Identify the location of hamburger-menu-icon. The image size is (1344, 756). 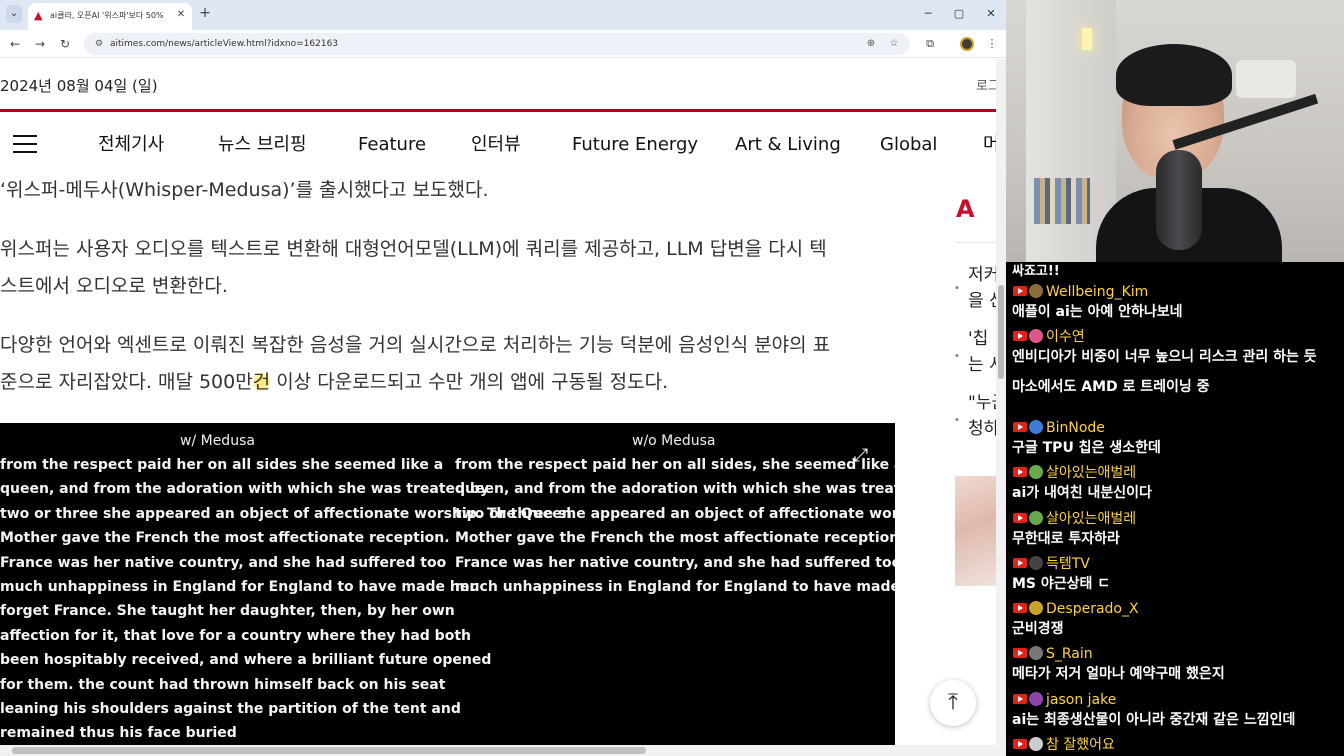
(25, 144).